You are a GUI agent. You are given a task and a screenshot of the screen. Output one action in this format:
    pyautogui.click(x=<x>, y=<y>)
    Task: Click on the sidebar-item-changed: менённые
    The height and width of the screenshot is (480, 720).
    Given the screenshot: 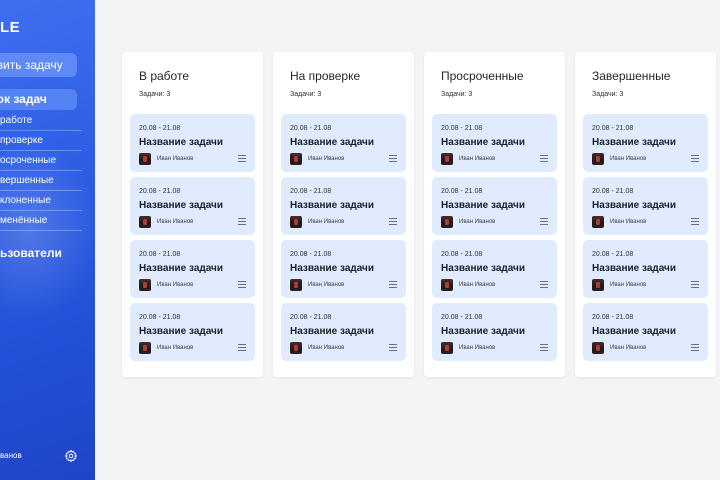 What is the action you would take?
    pyautogui.click(x=41, y=221)
    